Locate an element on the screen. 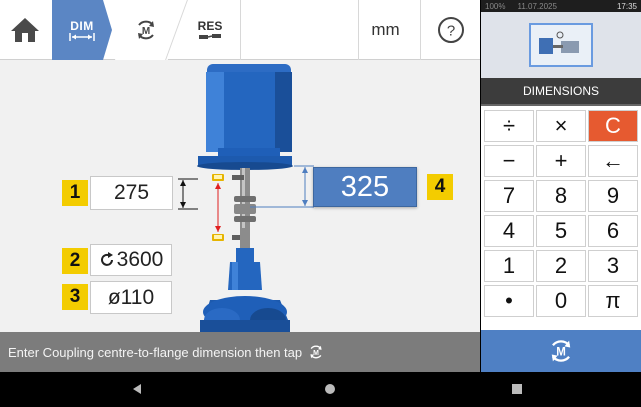 This screenshot has width=641, height=407. recents-icon is located at coordinates (517, 389).